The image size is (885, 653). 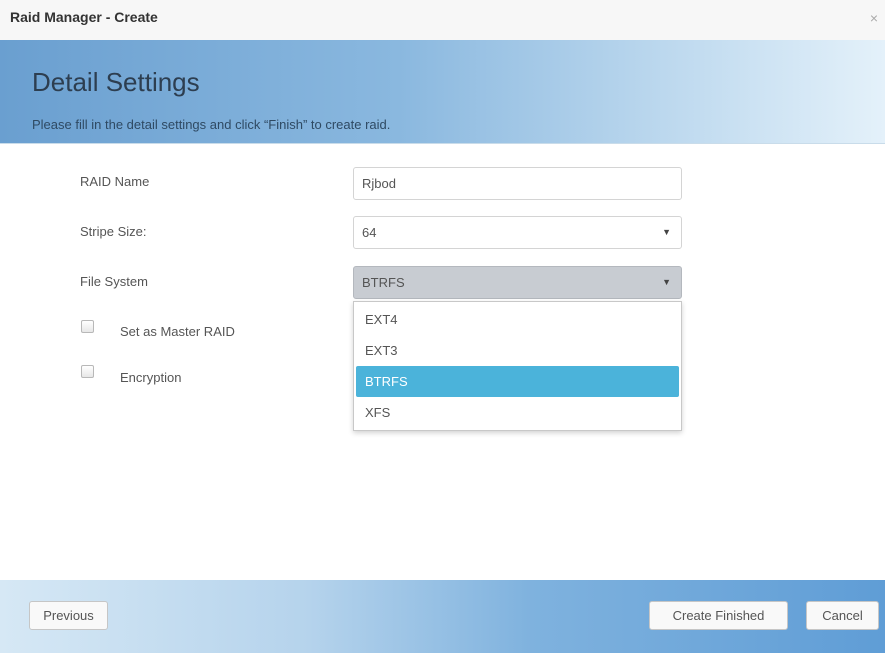 What do you see at coordinates (517, 412) in the screenshot?
I see `option-xfs: XFS` at bounding box center [517, 412].